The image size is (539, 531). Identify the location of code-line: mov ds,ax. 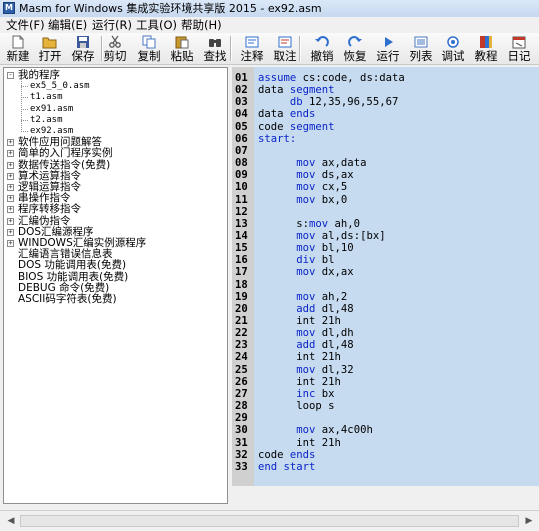
(305, 175).